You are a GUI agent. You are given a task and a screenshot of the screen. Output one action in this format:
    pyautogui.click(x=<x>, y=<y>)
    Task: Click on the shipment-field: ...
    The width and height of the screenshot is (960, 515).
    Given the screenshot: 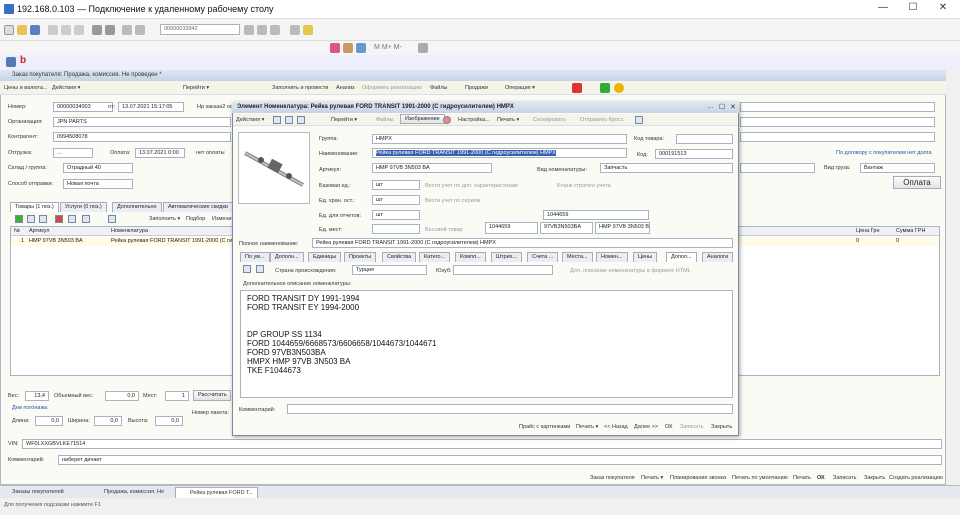 What is the action you would take?
    pyautogui.click(x=73, y=153)
    